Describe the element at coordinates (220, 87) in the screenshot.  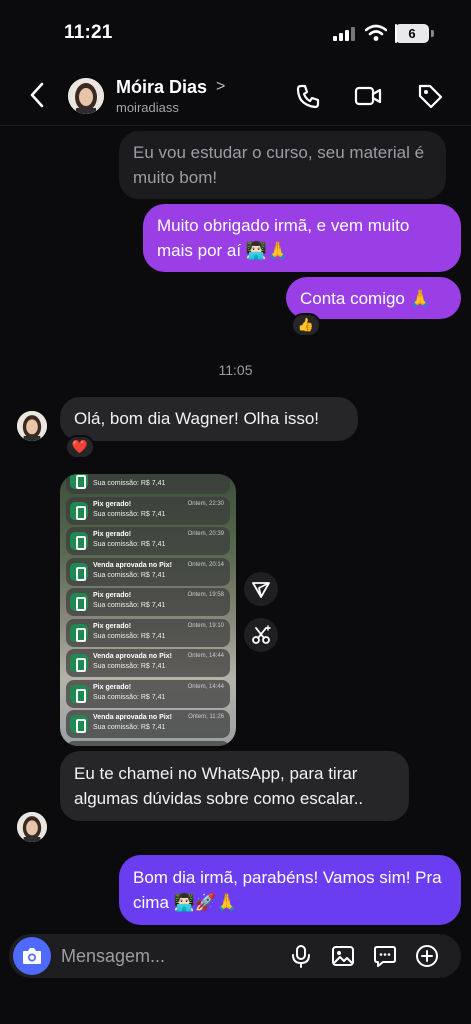
I see `chevron-right-icon: >` at that location.